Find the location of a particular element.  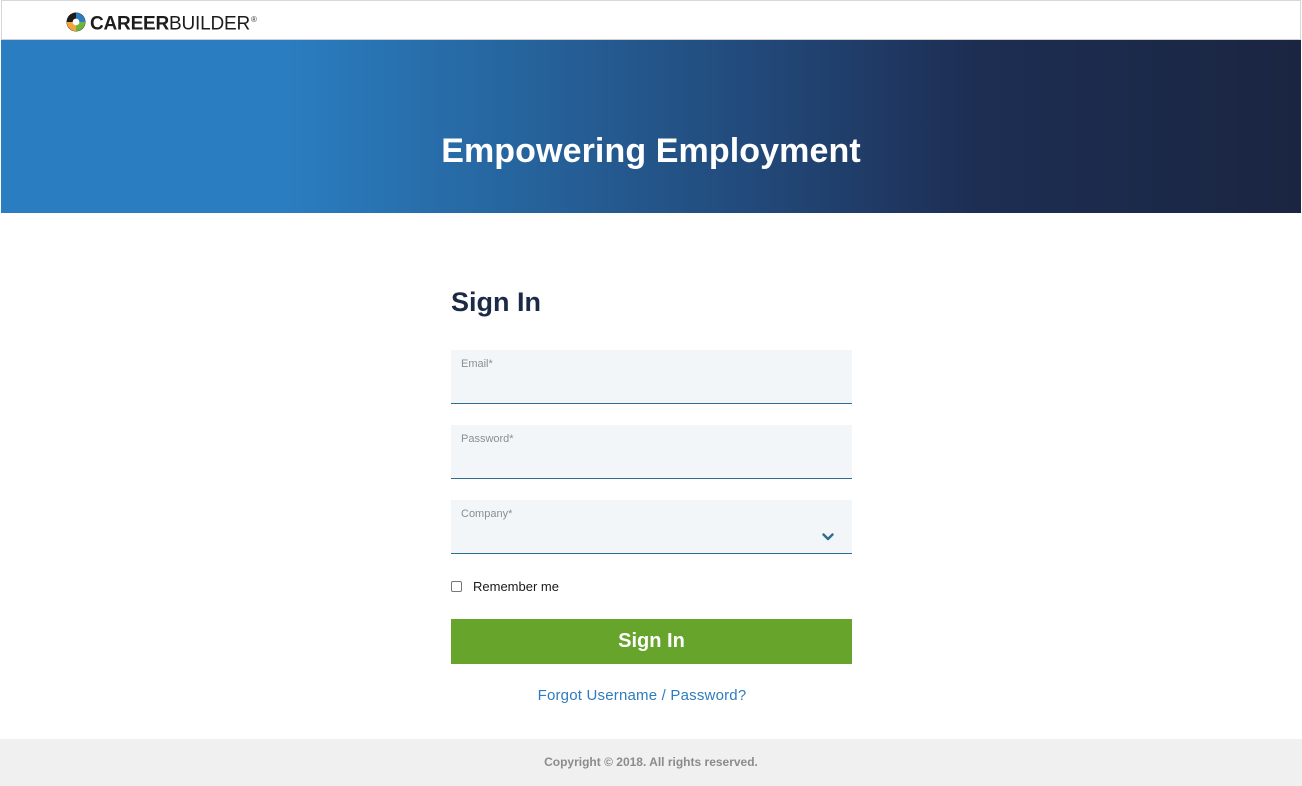

logo-wordmark-light: BUILDER is located at coordinates (209, 24).